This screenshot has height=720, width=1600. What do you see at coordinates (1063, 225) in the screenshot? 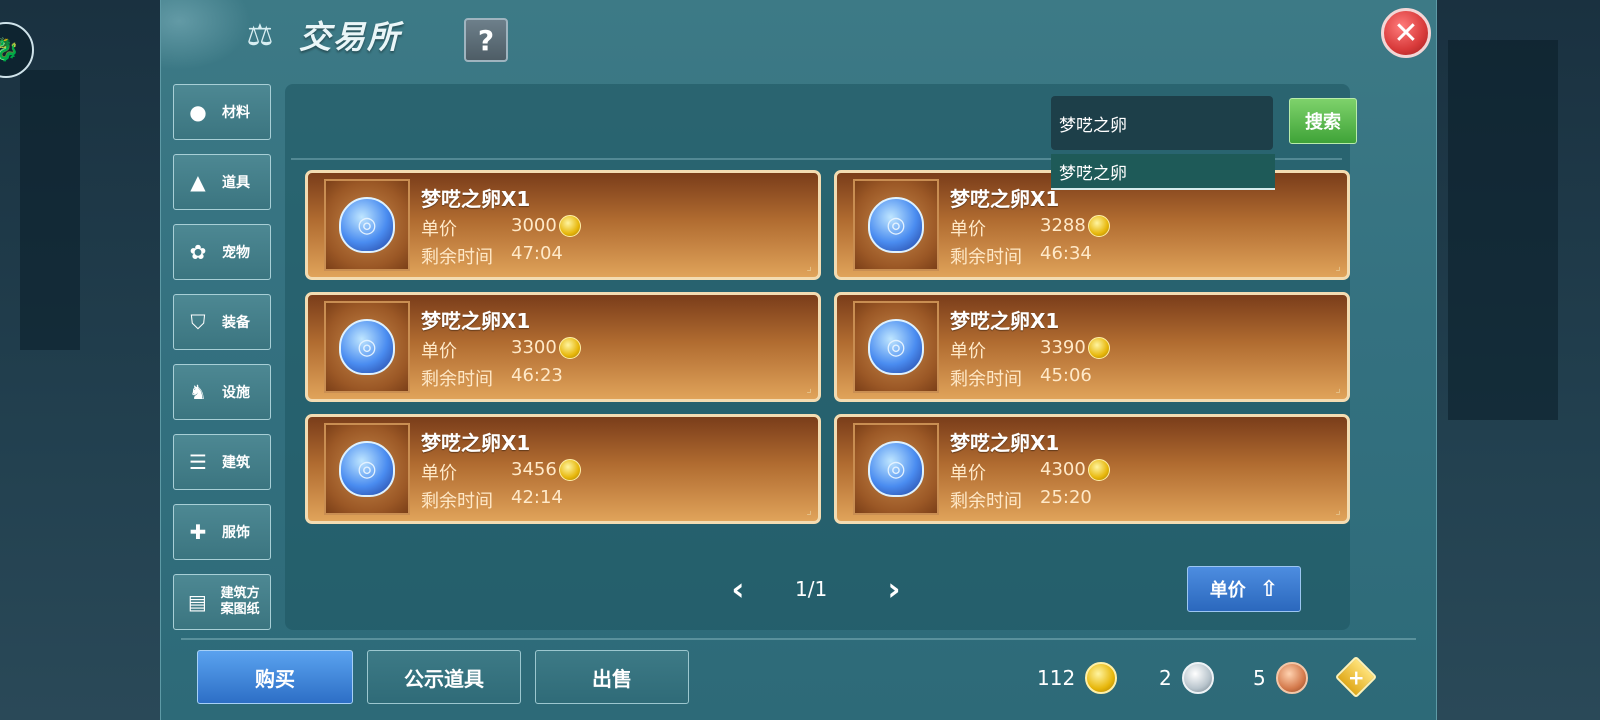
I see `price-value: 3288` at bounding box center [1063, 225].